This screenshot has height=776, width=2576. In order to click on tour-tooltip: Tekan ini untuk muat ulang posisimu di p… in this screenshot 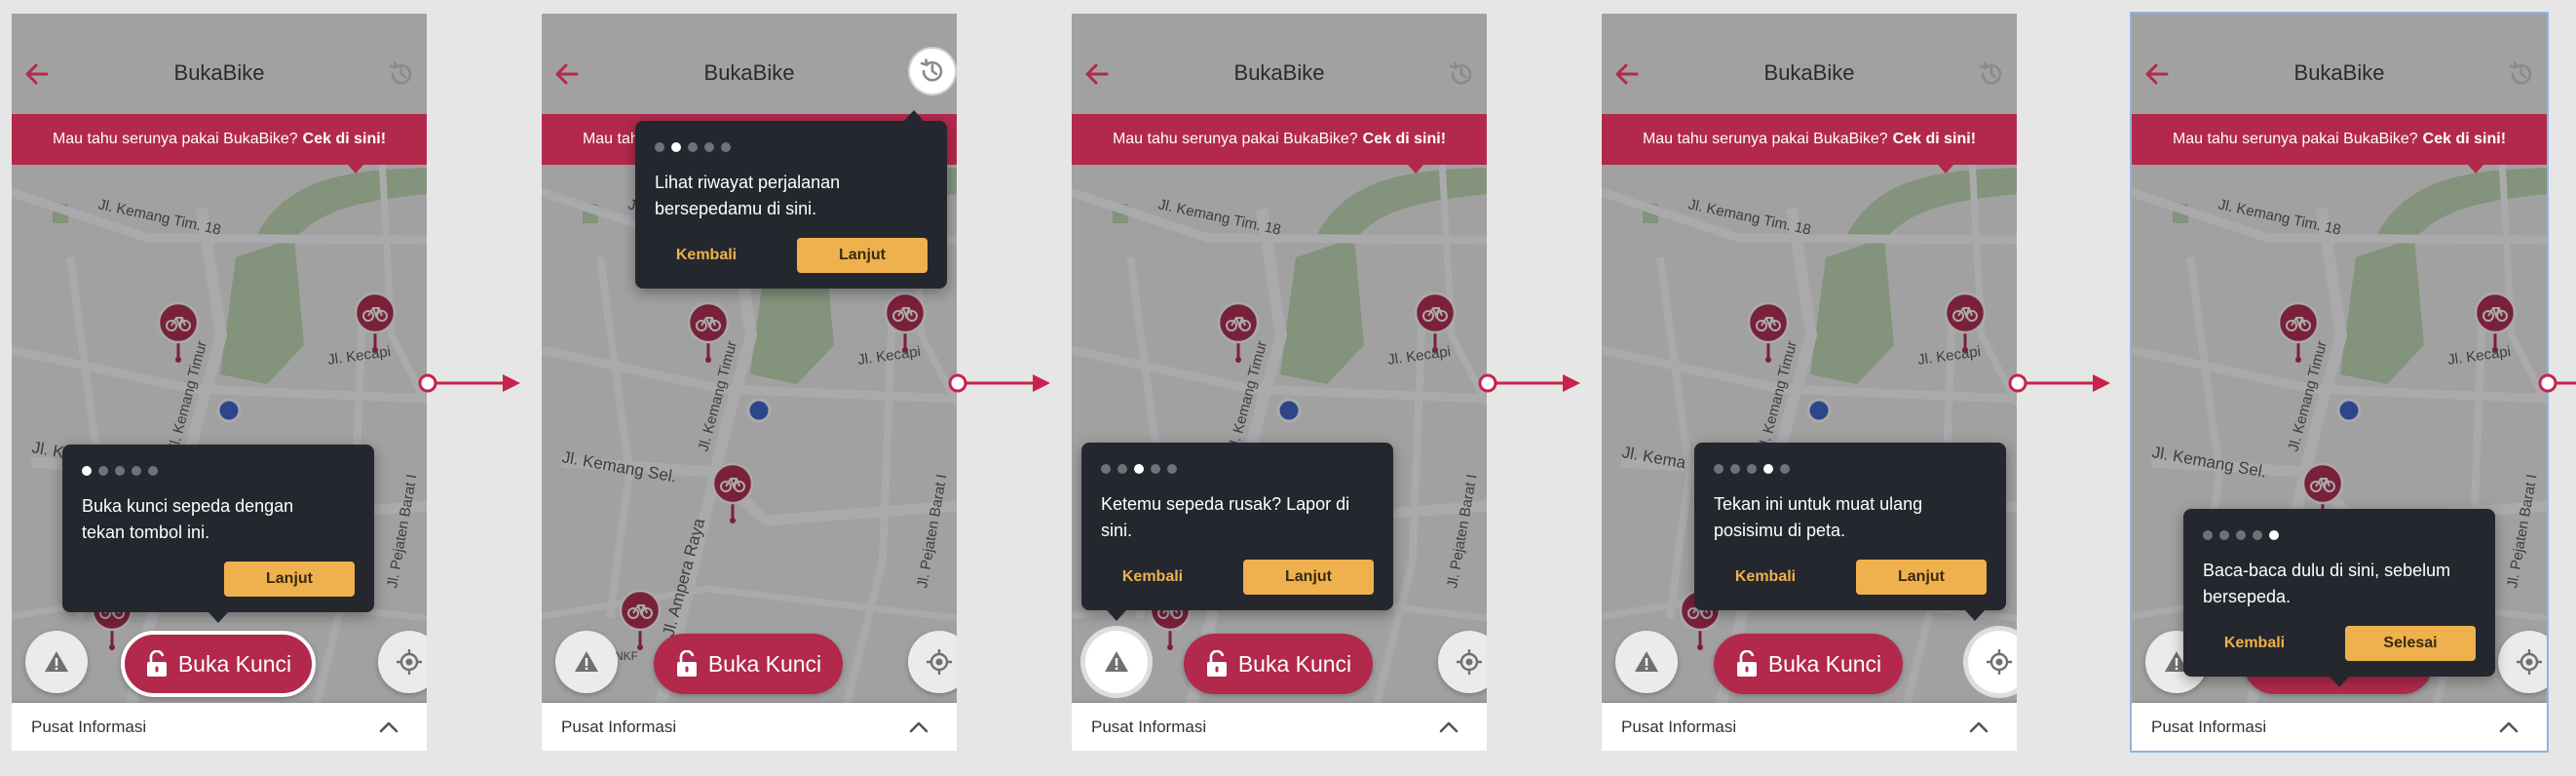, I will do `click(1850, 532)`.